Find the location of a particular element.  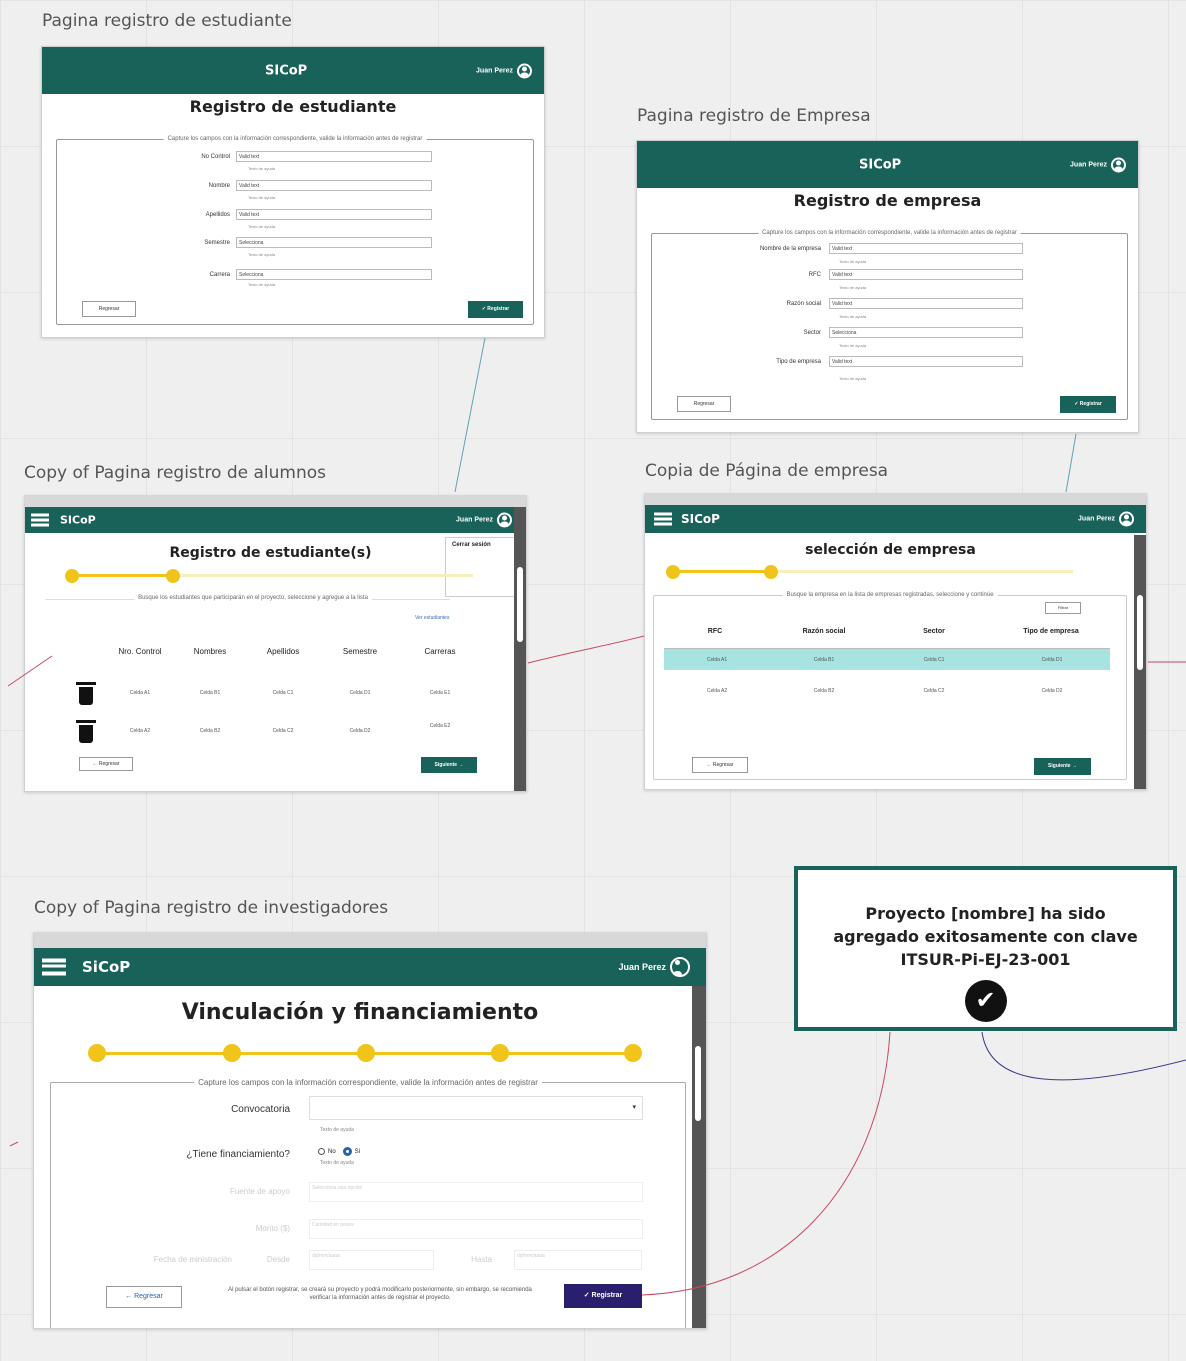

table-cell: Celda B1 is located at coordinates (824, 660).